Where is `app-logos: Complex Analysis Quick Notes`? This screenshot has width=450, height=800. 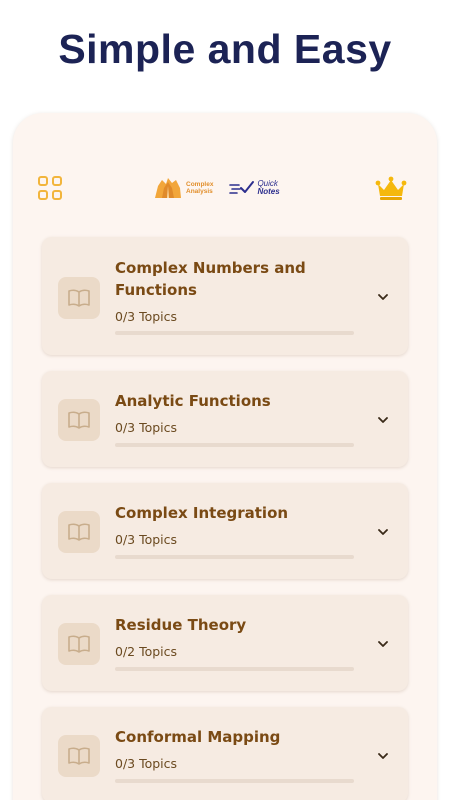 app-logos: Complex Analysis Quick Notes is located at coordinates (216, 188).